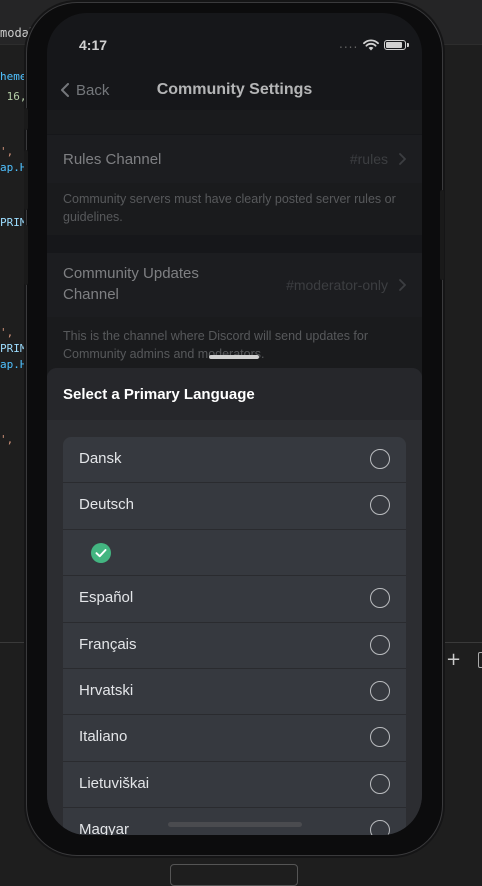  I want to click on mute-switch, so click(26, 119).